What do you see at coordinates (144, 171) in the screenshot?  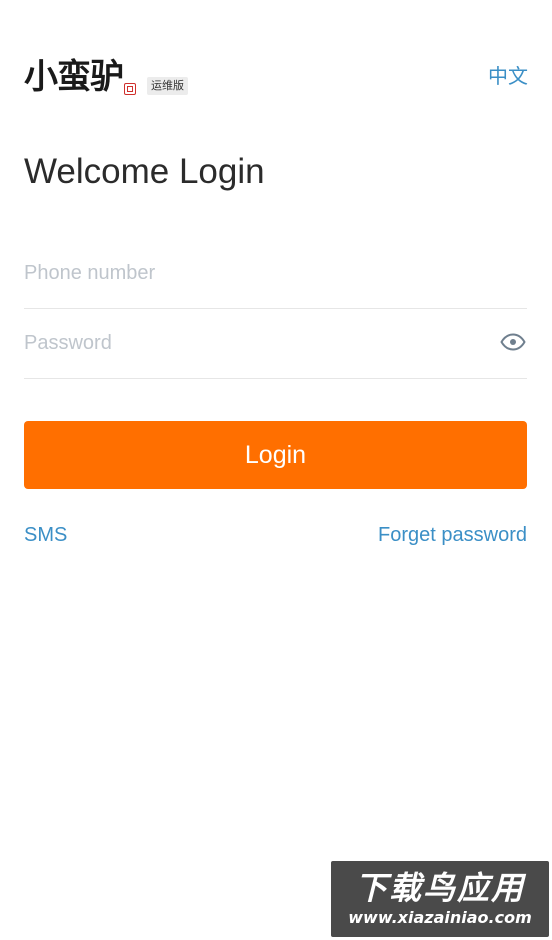 I see `page-title: Welcome Login` at bounding box center [144, 171].